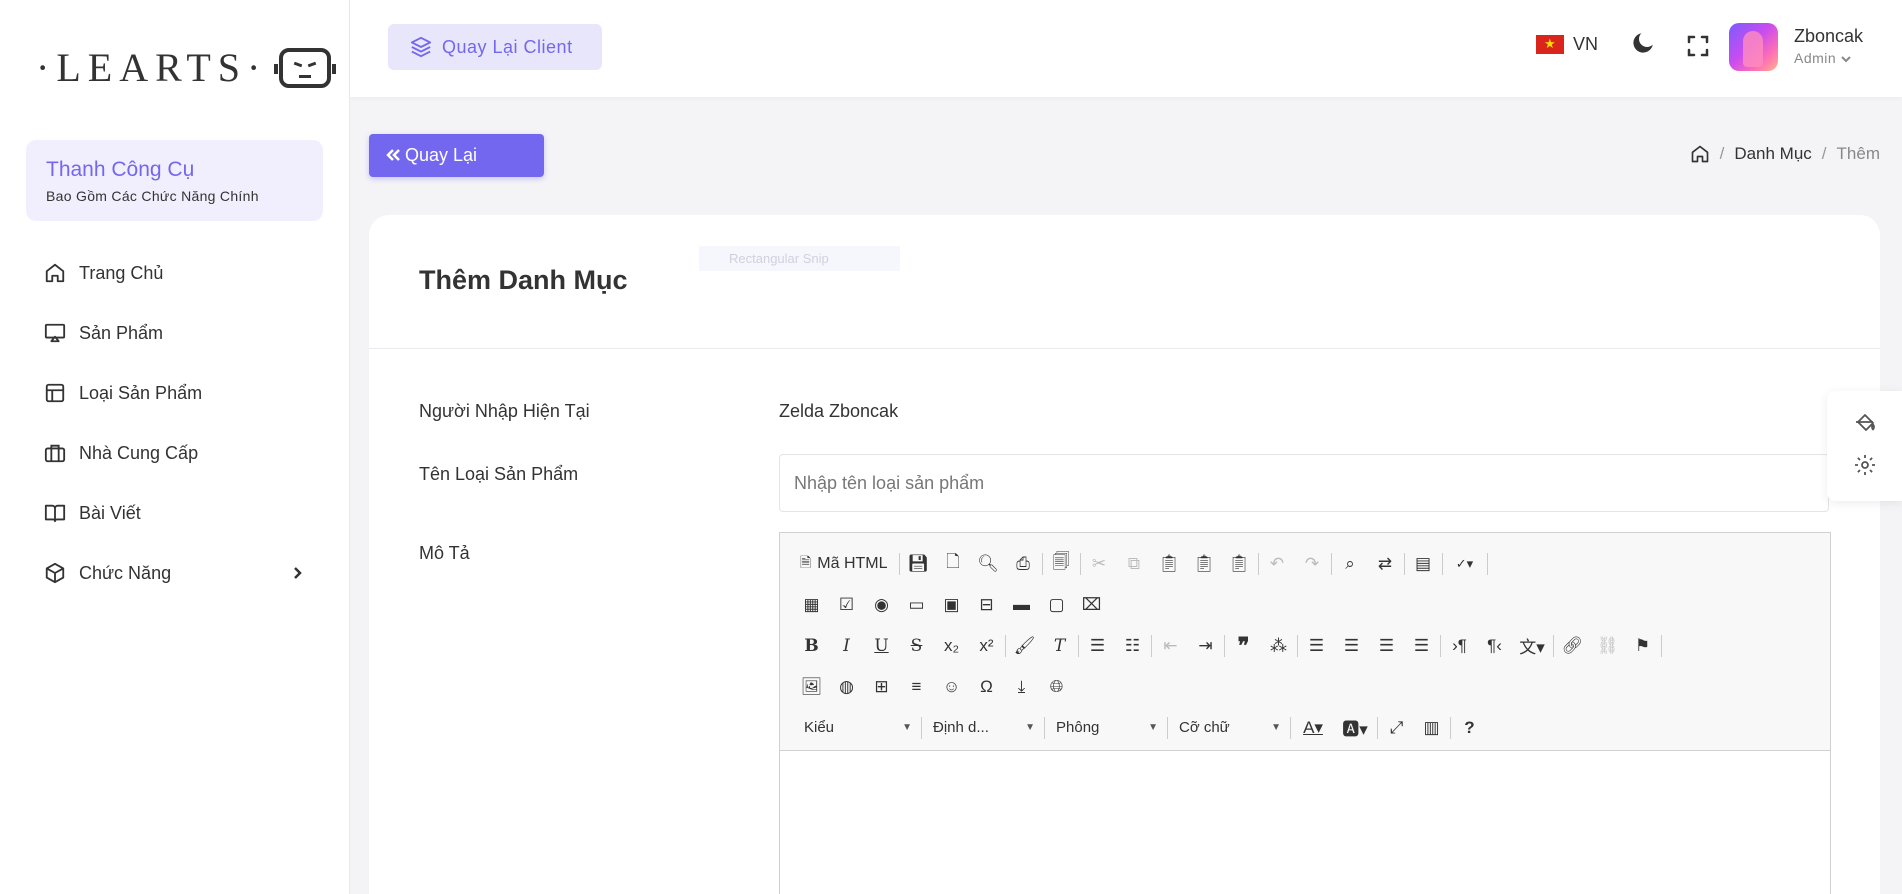  What do you see at coordinates (1229, 728) in the screenshot?
I see `font-size-dropdown: Cỡ chữ ▼` at bounding box center [1229, 728].